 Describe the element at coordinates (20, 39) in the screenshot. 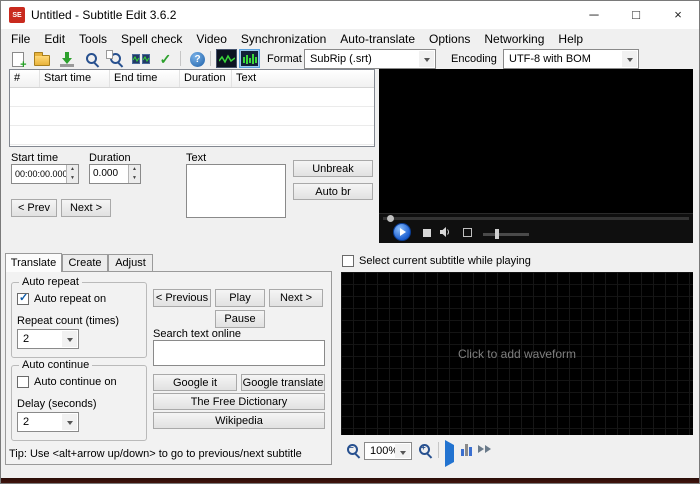

I see `menu-file: File` at that location.